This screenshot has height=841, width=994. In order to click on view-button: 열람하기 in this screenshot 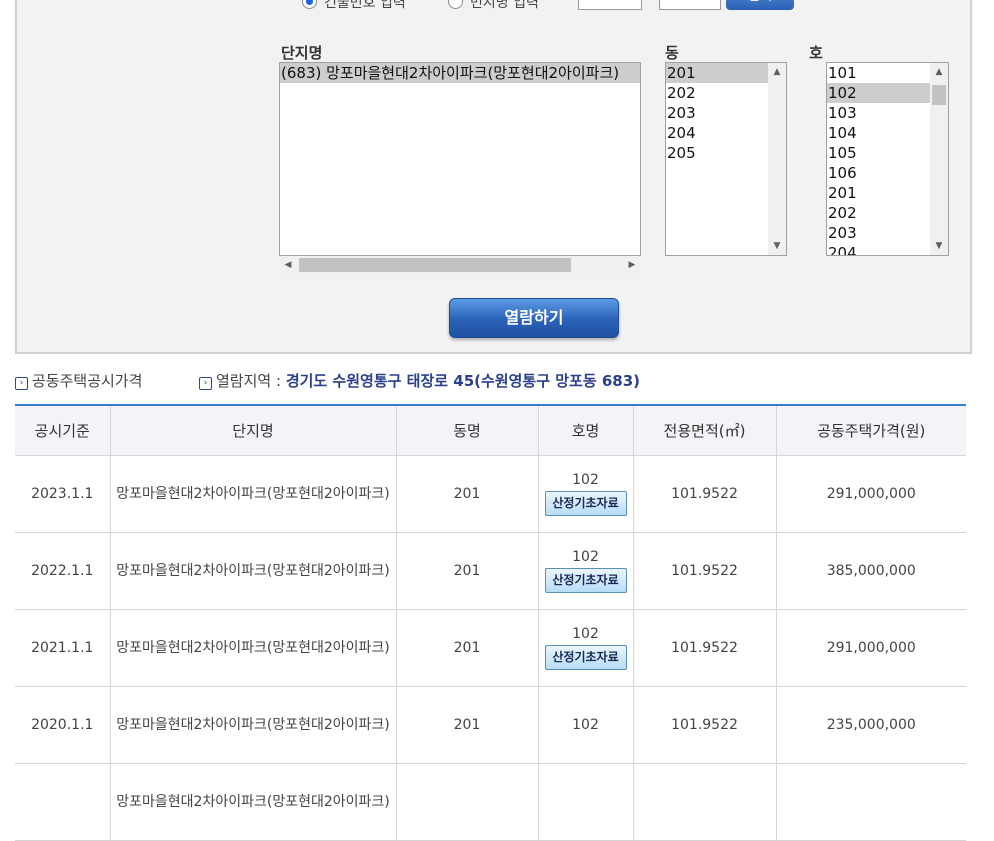, I will do `click(534, 318)`.